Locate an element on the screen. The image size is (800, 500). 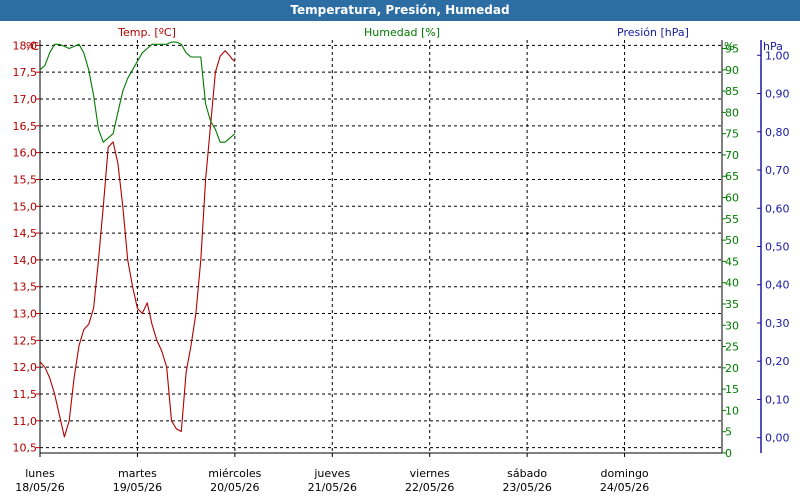
temperature-tick-label: 17,0 is located at coordinates (25, 99).